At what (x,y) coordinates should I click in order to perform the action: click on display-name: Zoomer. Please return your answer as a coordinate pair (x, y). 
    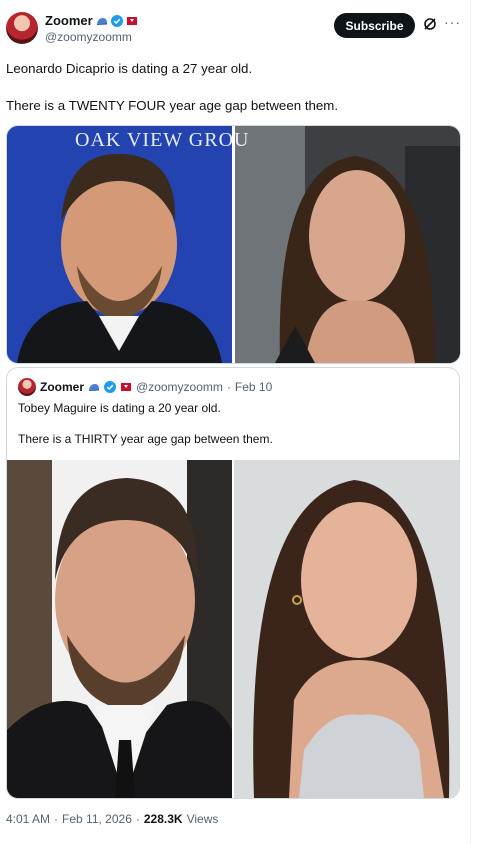
    Looking at the image, I should click on (69, 20).